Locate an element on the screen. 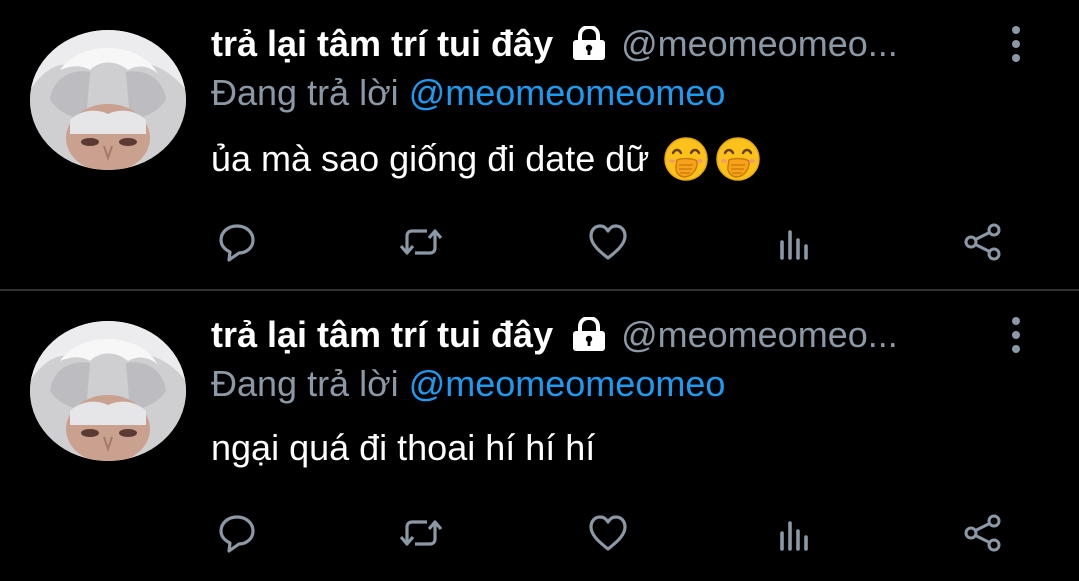 The image size is (1079, 581). tweet-text: ủa mà sao giống đi date dữ is located at coordinates (486, 159).